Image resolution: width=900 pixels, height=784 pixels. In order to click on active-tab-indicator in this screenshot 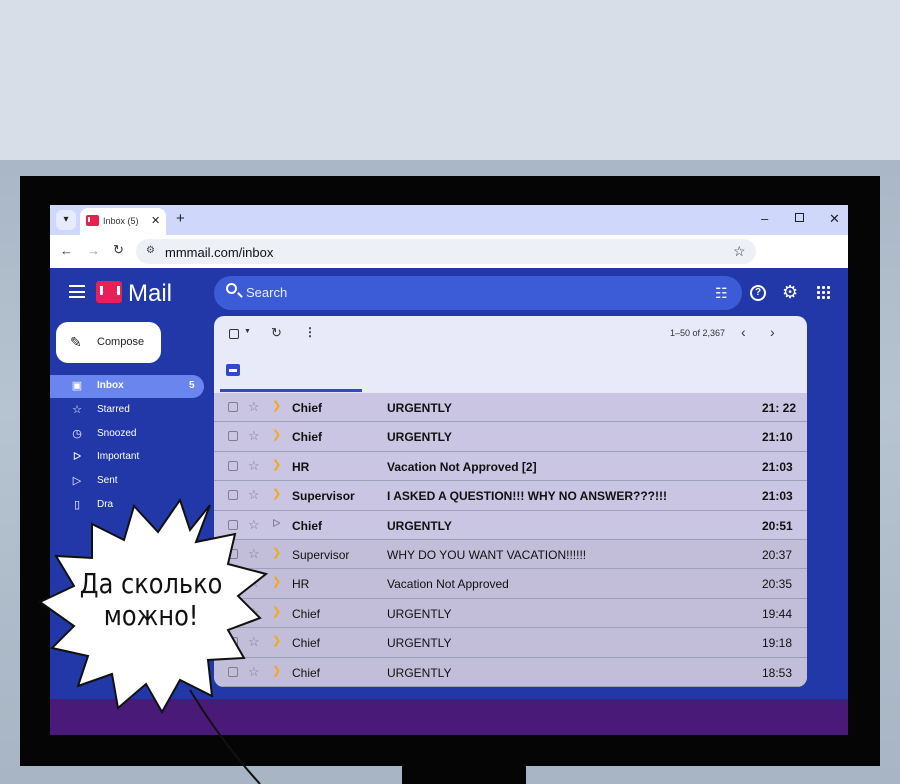, I will do `click(291, 390)`.